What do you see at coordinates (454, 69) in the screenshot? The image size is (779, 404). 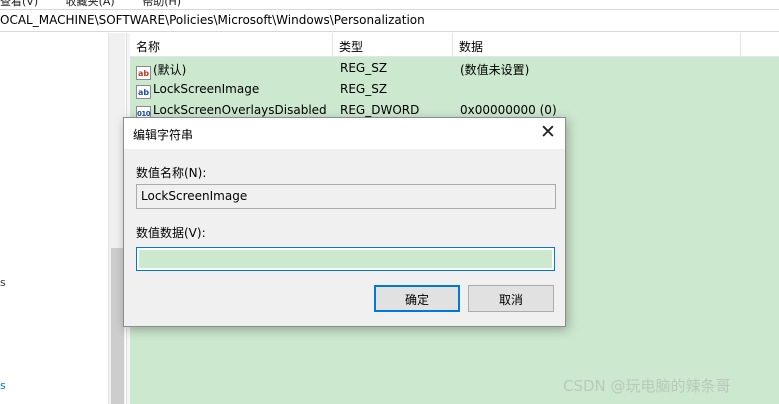 I see `list-item: ab (默认) REG_SZ (数值未设置)` at bounding box center [454, 69].